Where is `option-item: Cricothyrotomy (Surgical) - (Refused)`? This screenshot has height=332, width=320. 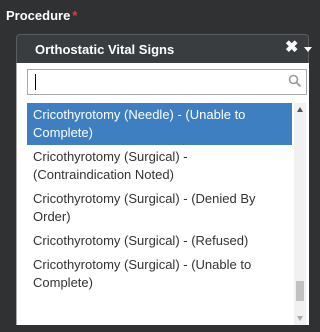 option-item: Cricothyrotomy (Surgical) - (Refused) is located at coordinates (159, 241).